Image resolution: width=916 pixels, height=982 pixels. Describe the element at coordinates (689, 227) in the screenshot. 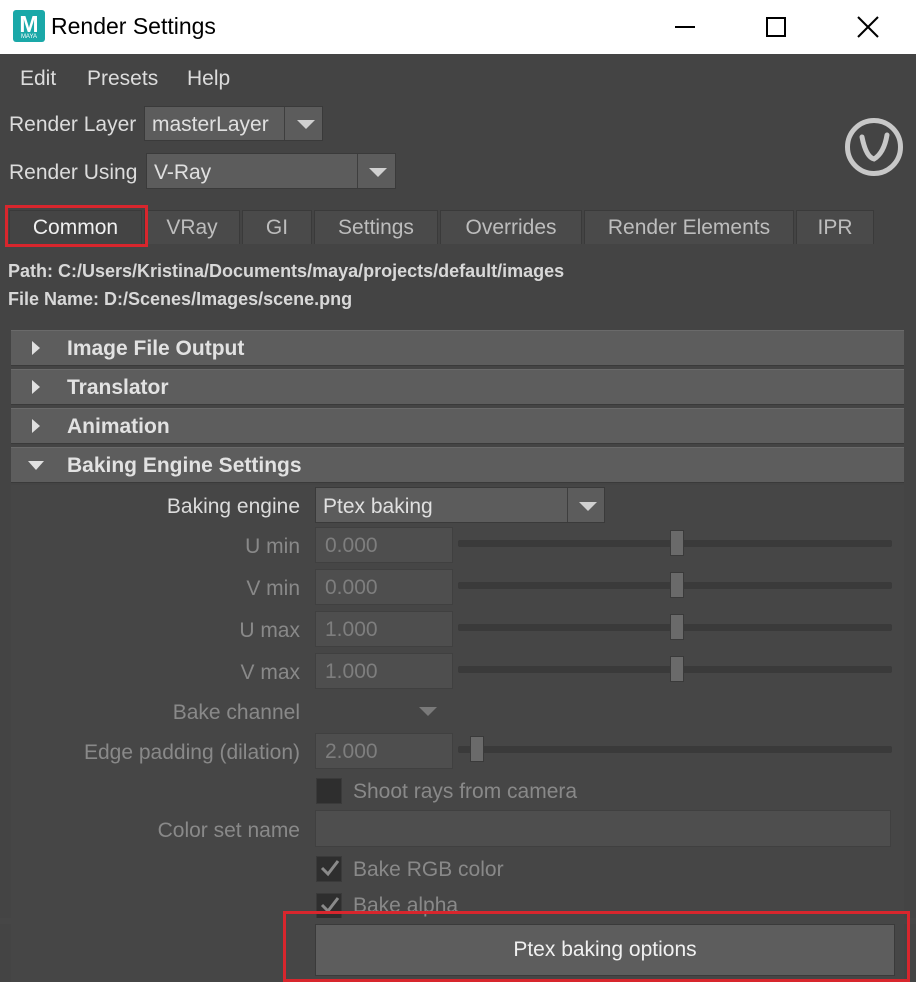

I see `tab-render-elements: Render Elements` at that location.